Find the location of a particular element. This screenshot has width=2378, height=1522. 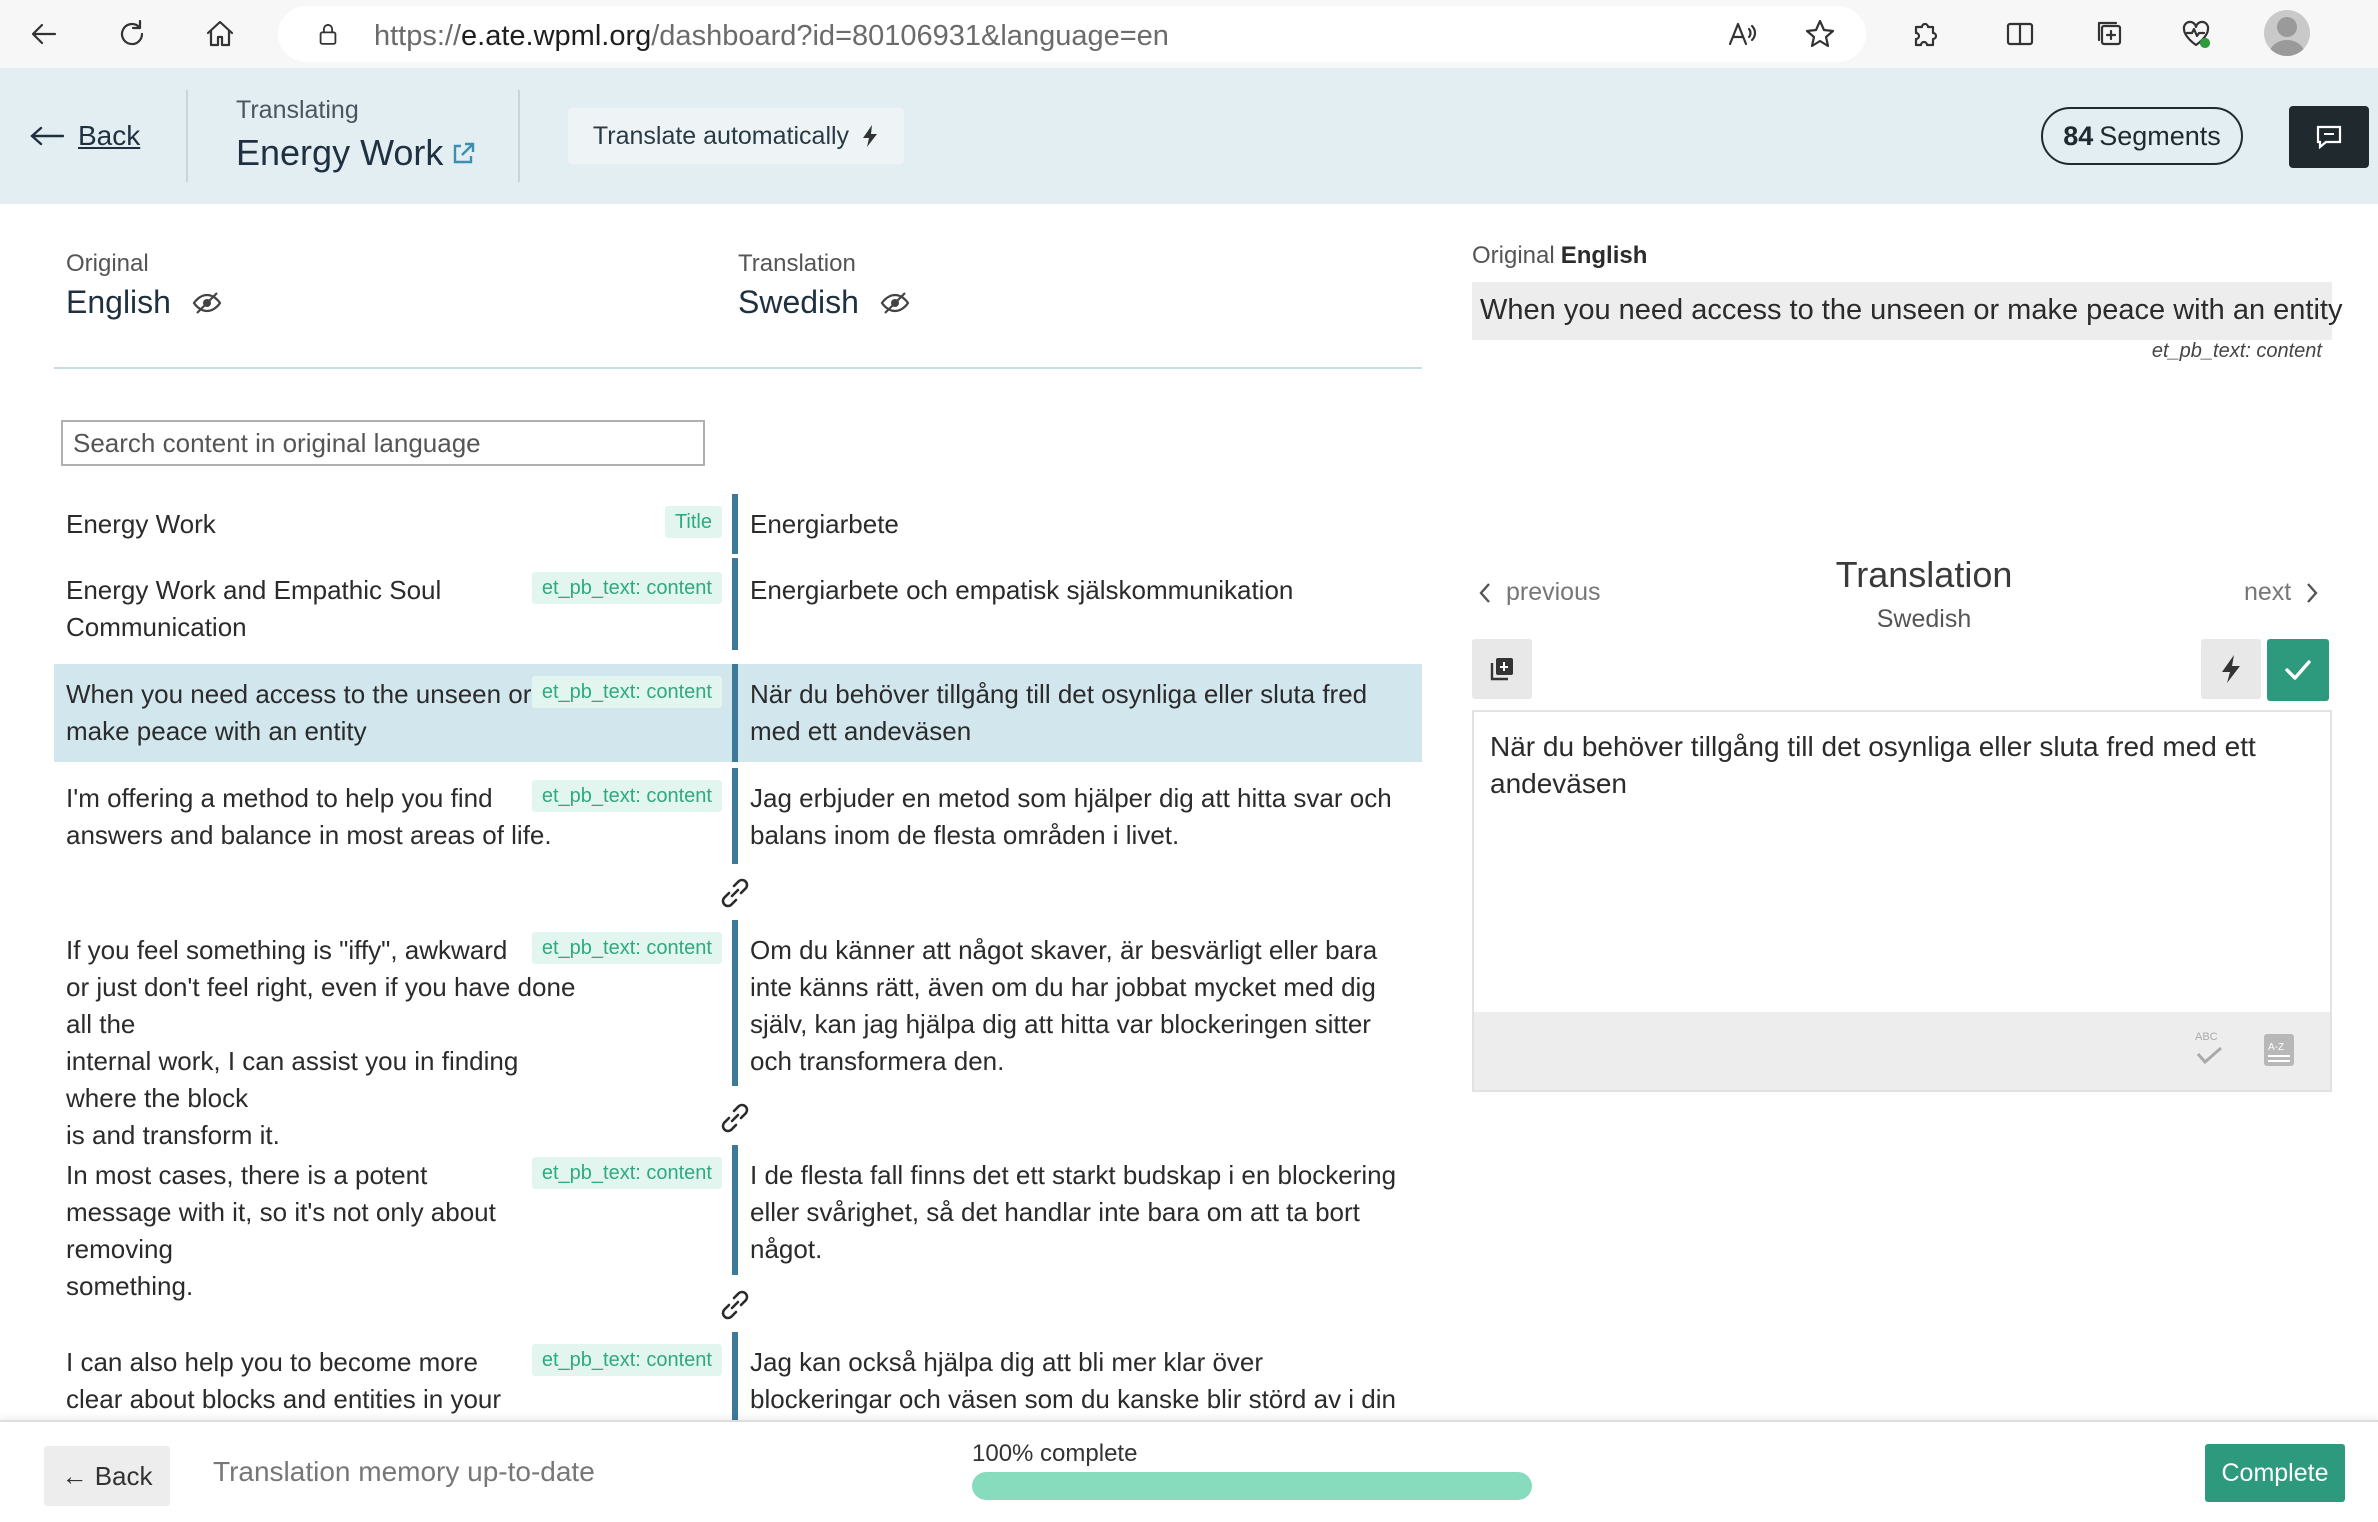

source-line: In most cases, there is a potent is located at coordinates (247, 1175).